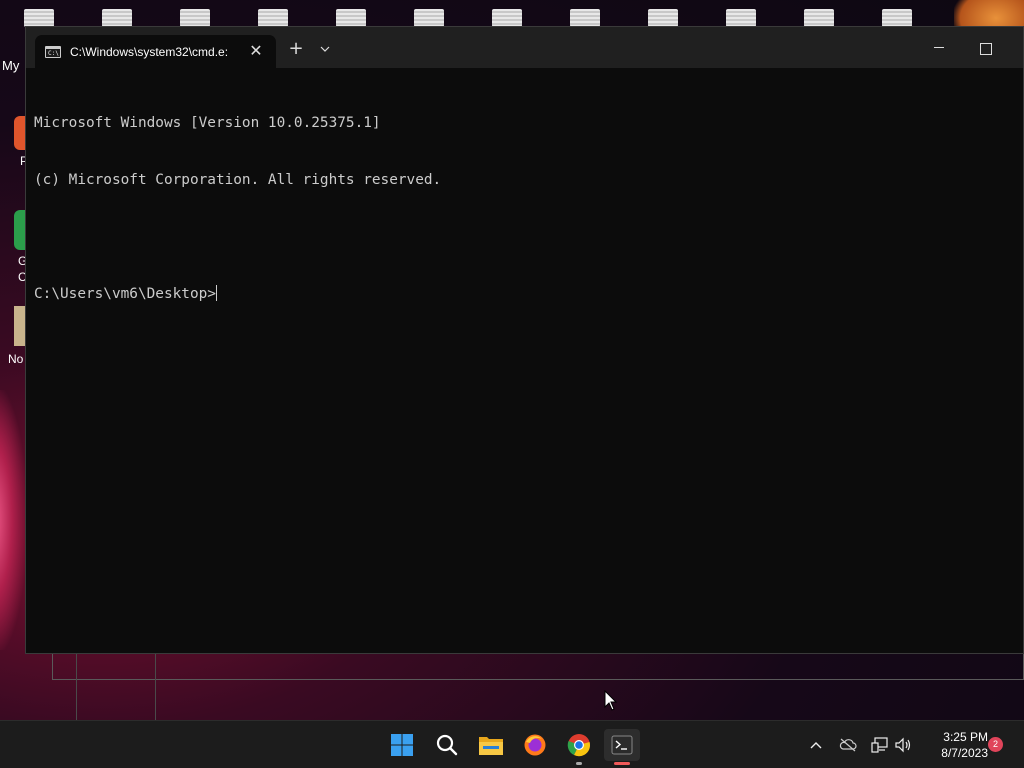 The width and height of the screenshot is (1024, 768). I want to click on chevron-down-icon, so click(325, 49).